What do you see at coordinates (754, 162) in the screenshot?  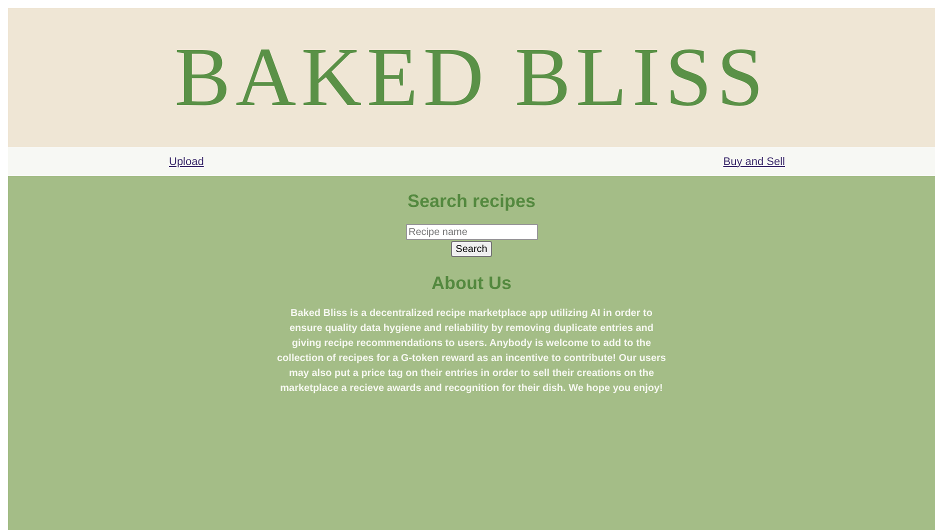 I see `nav-link: Buy and Sell` at bounding box center [754, 162].